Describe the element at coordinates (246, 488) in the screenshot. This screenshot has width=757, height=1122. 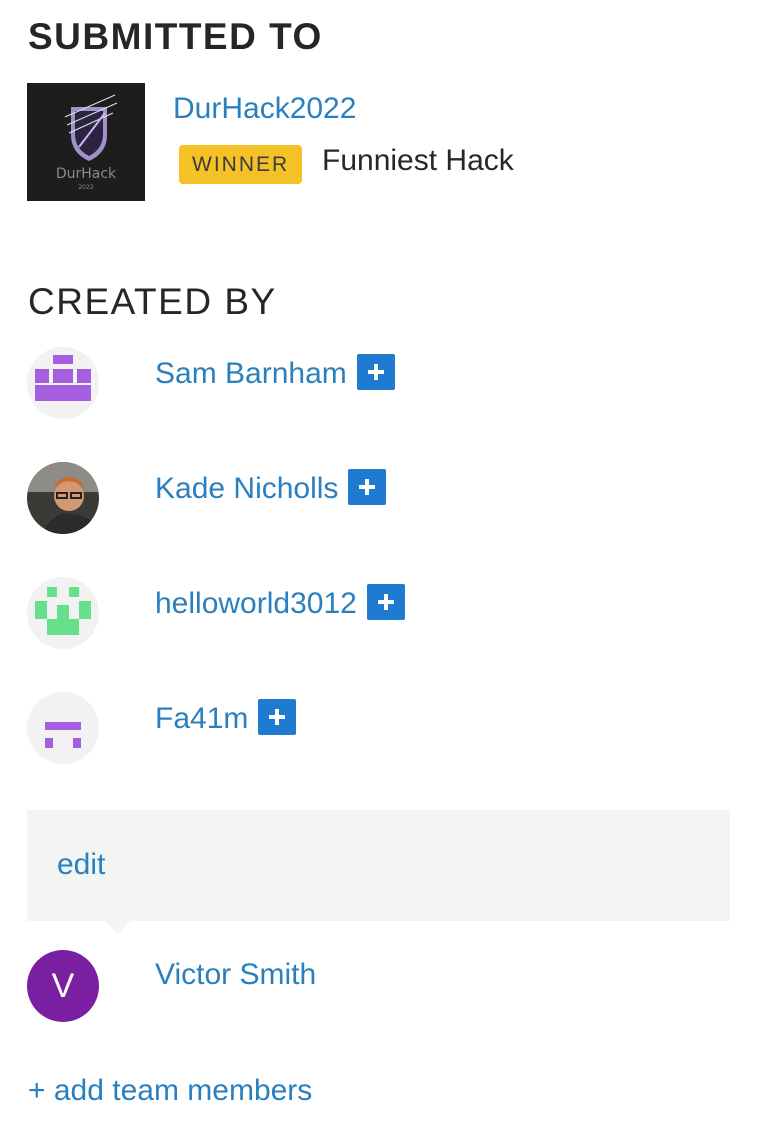
I see `member-name: Kade Nicholls` at that location.